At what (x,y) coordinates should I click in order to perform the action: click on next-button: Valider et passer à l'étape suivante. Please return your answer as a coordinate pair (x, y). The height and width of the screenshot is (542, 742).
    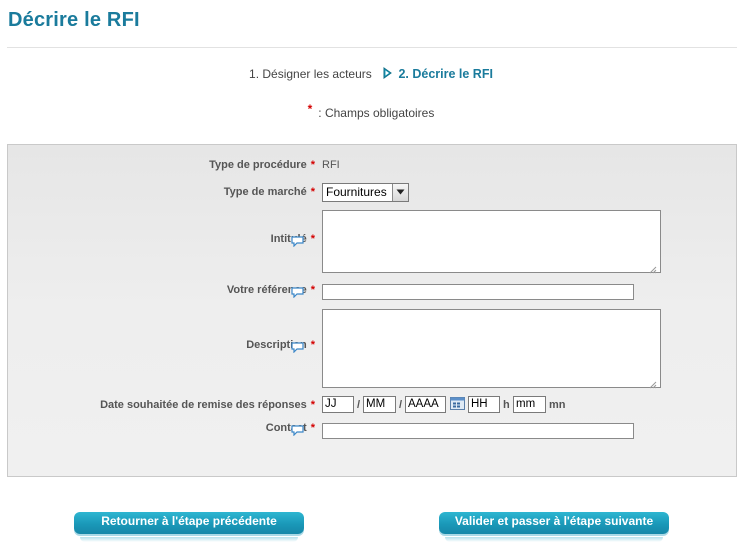
    Looking at the image, I should click on (554, 527).